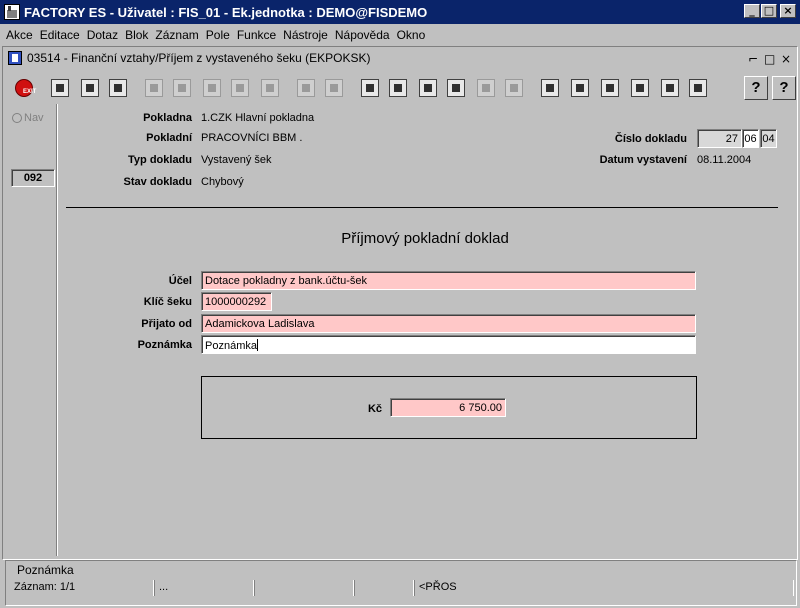 The height and width of the screenshot is (608, 800). I want to click on scissors-icon, so click(370, 88).